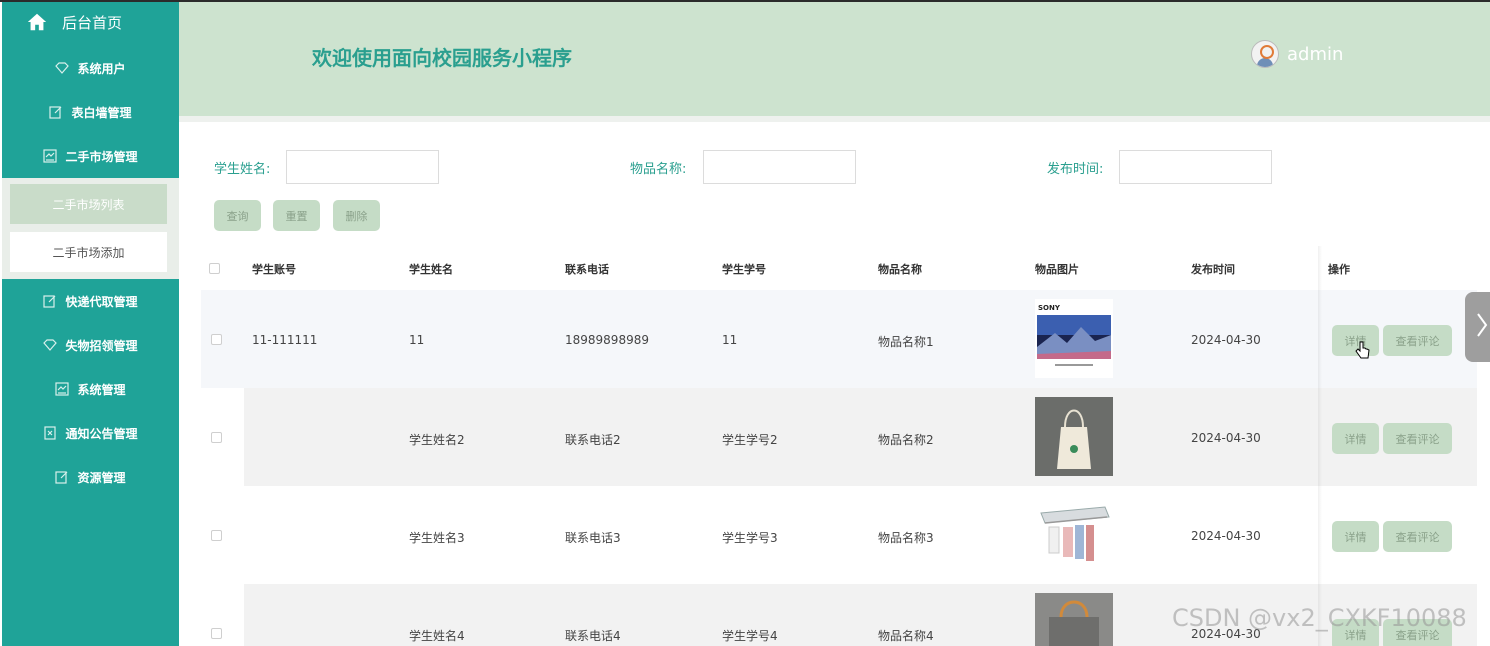 Image resolution: width=1490 pixels, height=646 pixels. What do you see at coordinates (750, 538) in the screenshot?
I see `cell-student-no: 学生学号3` at bounding box center [750, 538].